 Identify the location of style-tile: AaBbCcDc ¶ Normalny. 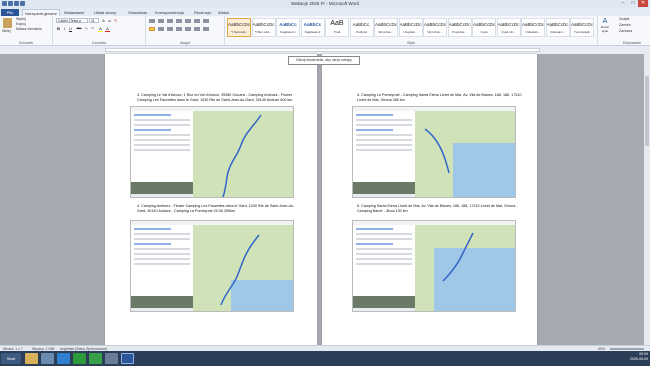
(239, 27).